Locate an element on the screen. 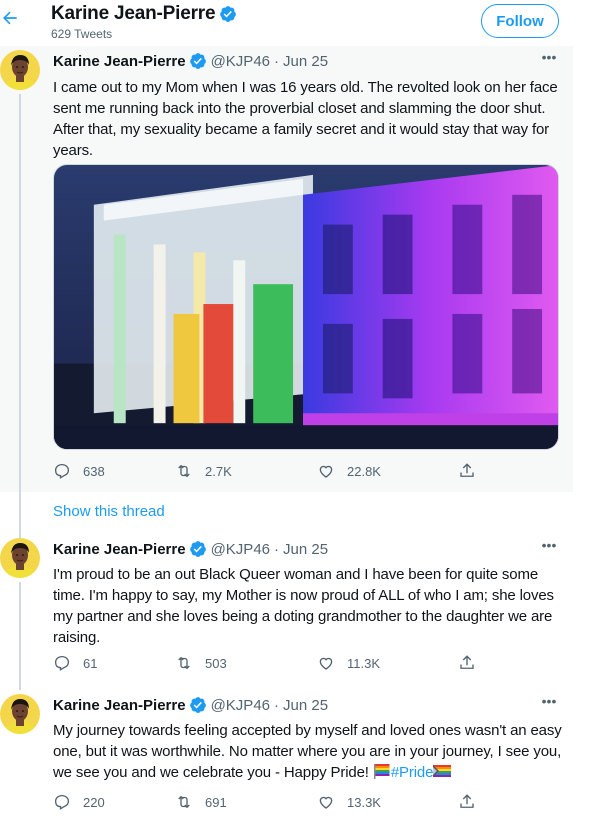 The image size is (591, 818). like-button: 13.3K is located at coordinates (349, 802).